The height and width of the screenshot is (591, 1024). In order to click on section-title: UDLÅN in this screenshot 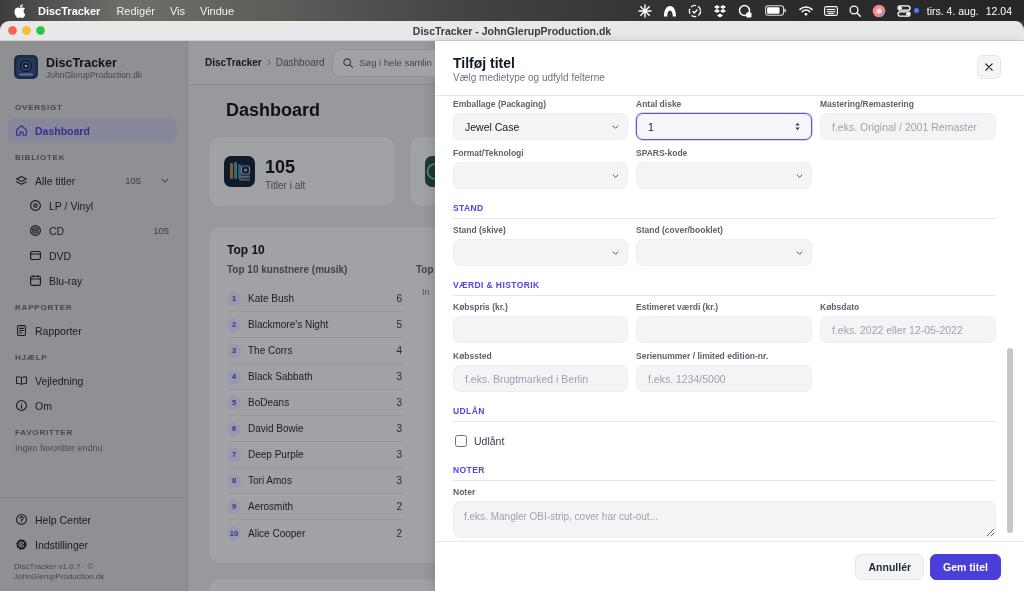, I will do `click(724, 414)`.